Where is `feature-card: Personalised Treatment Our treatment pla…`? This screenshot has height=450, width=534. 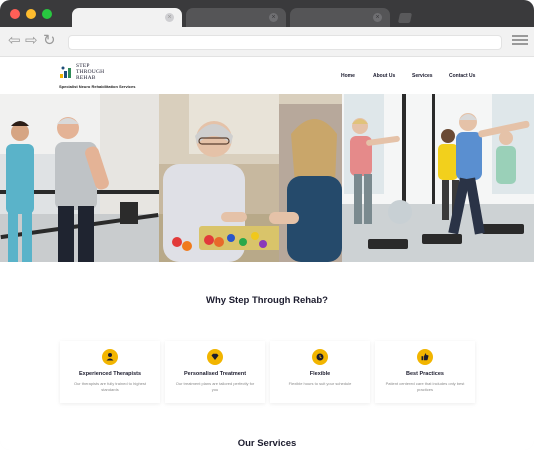 feature-card: Personalised Treatment Our treatment pla… is located at coordinates (215, 372).